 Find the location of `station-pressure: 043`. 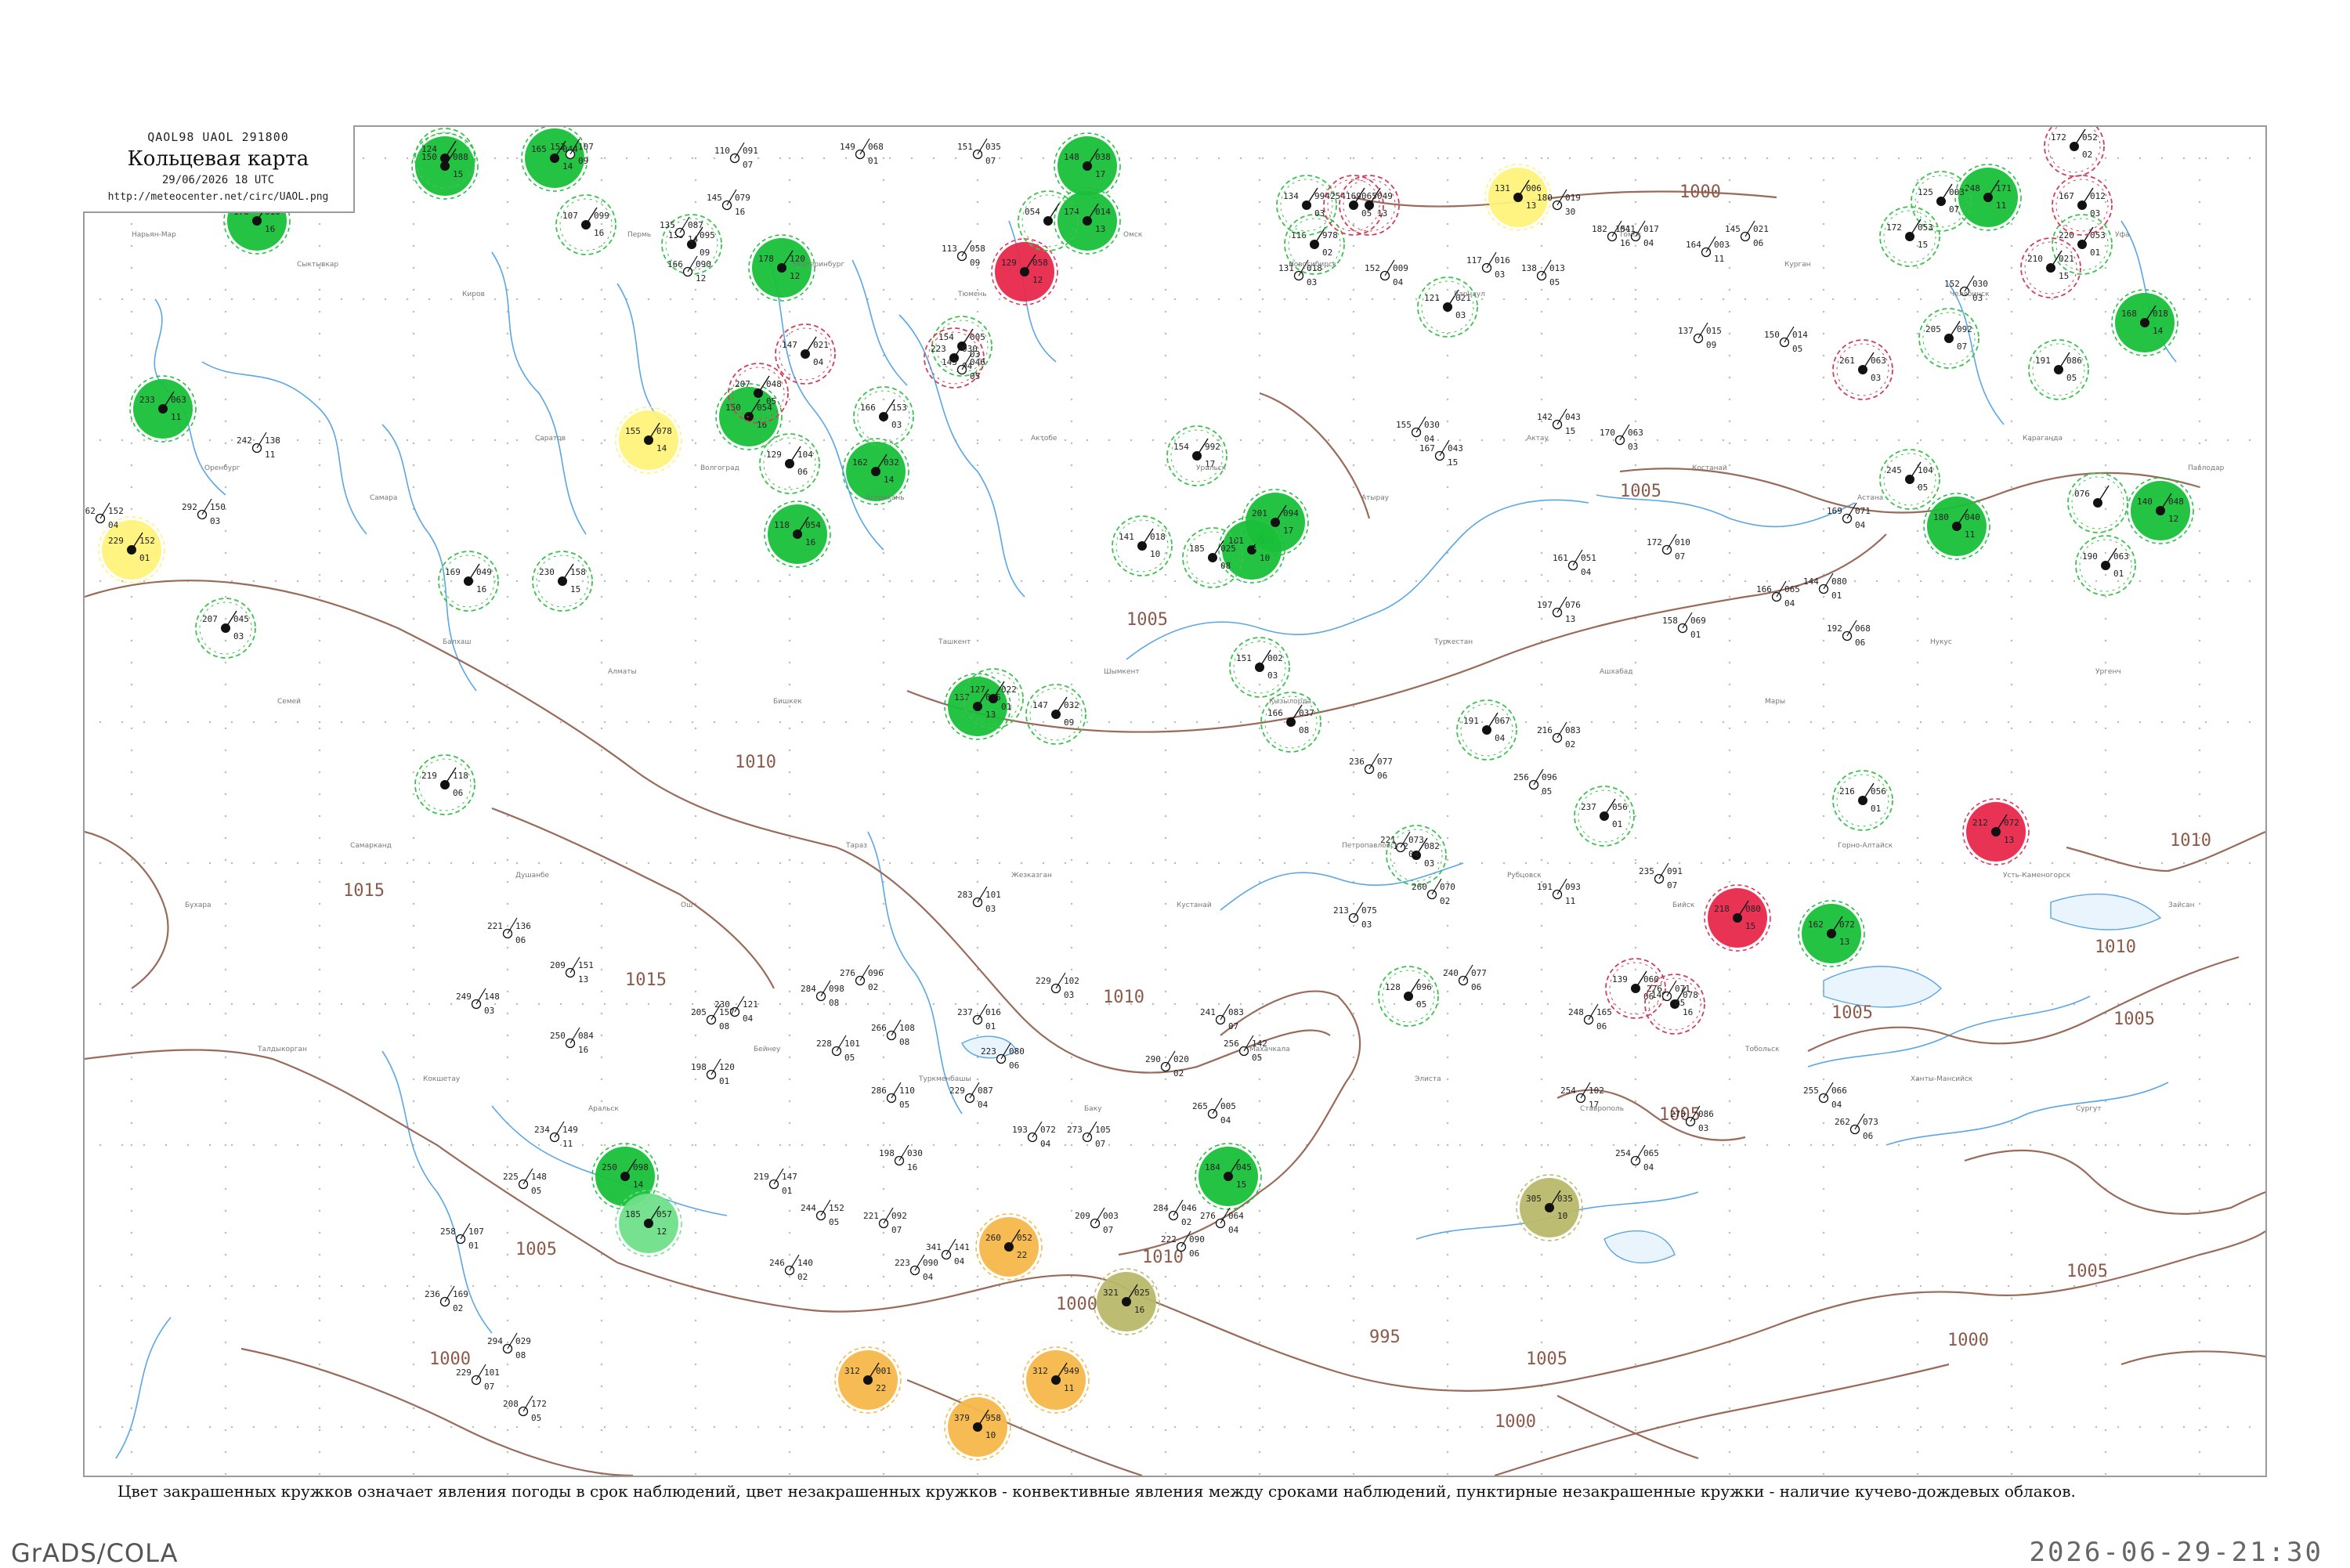

station-pressure: 043 is located at coordinates (1573, 417).